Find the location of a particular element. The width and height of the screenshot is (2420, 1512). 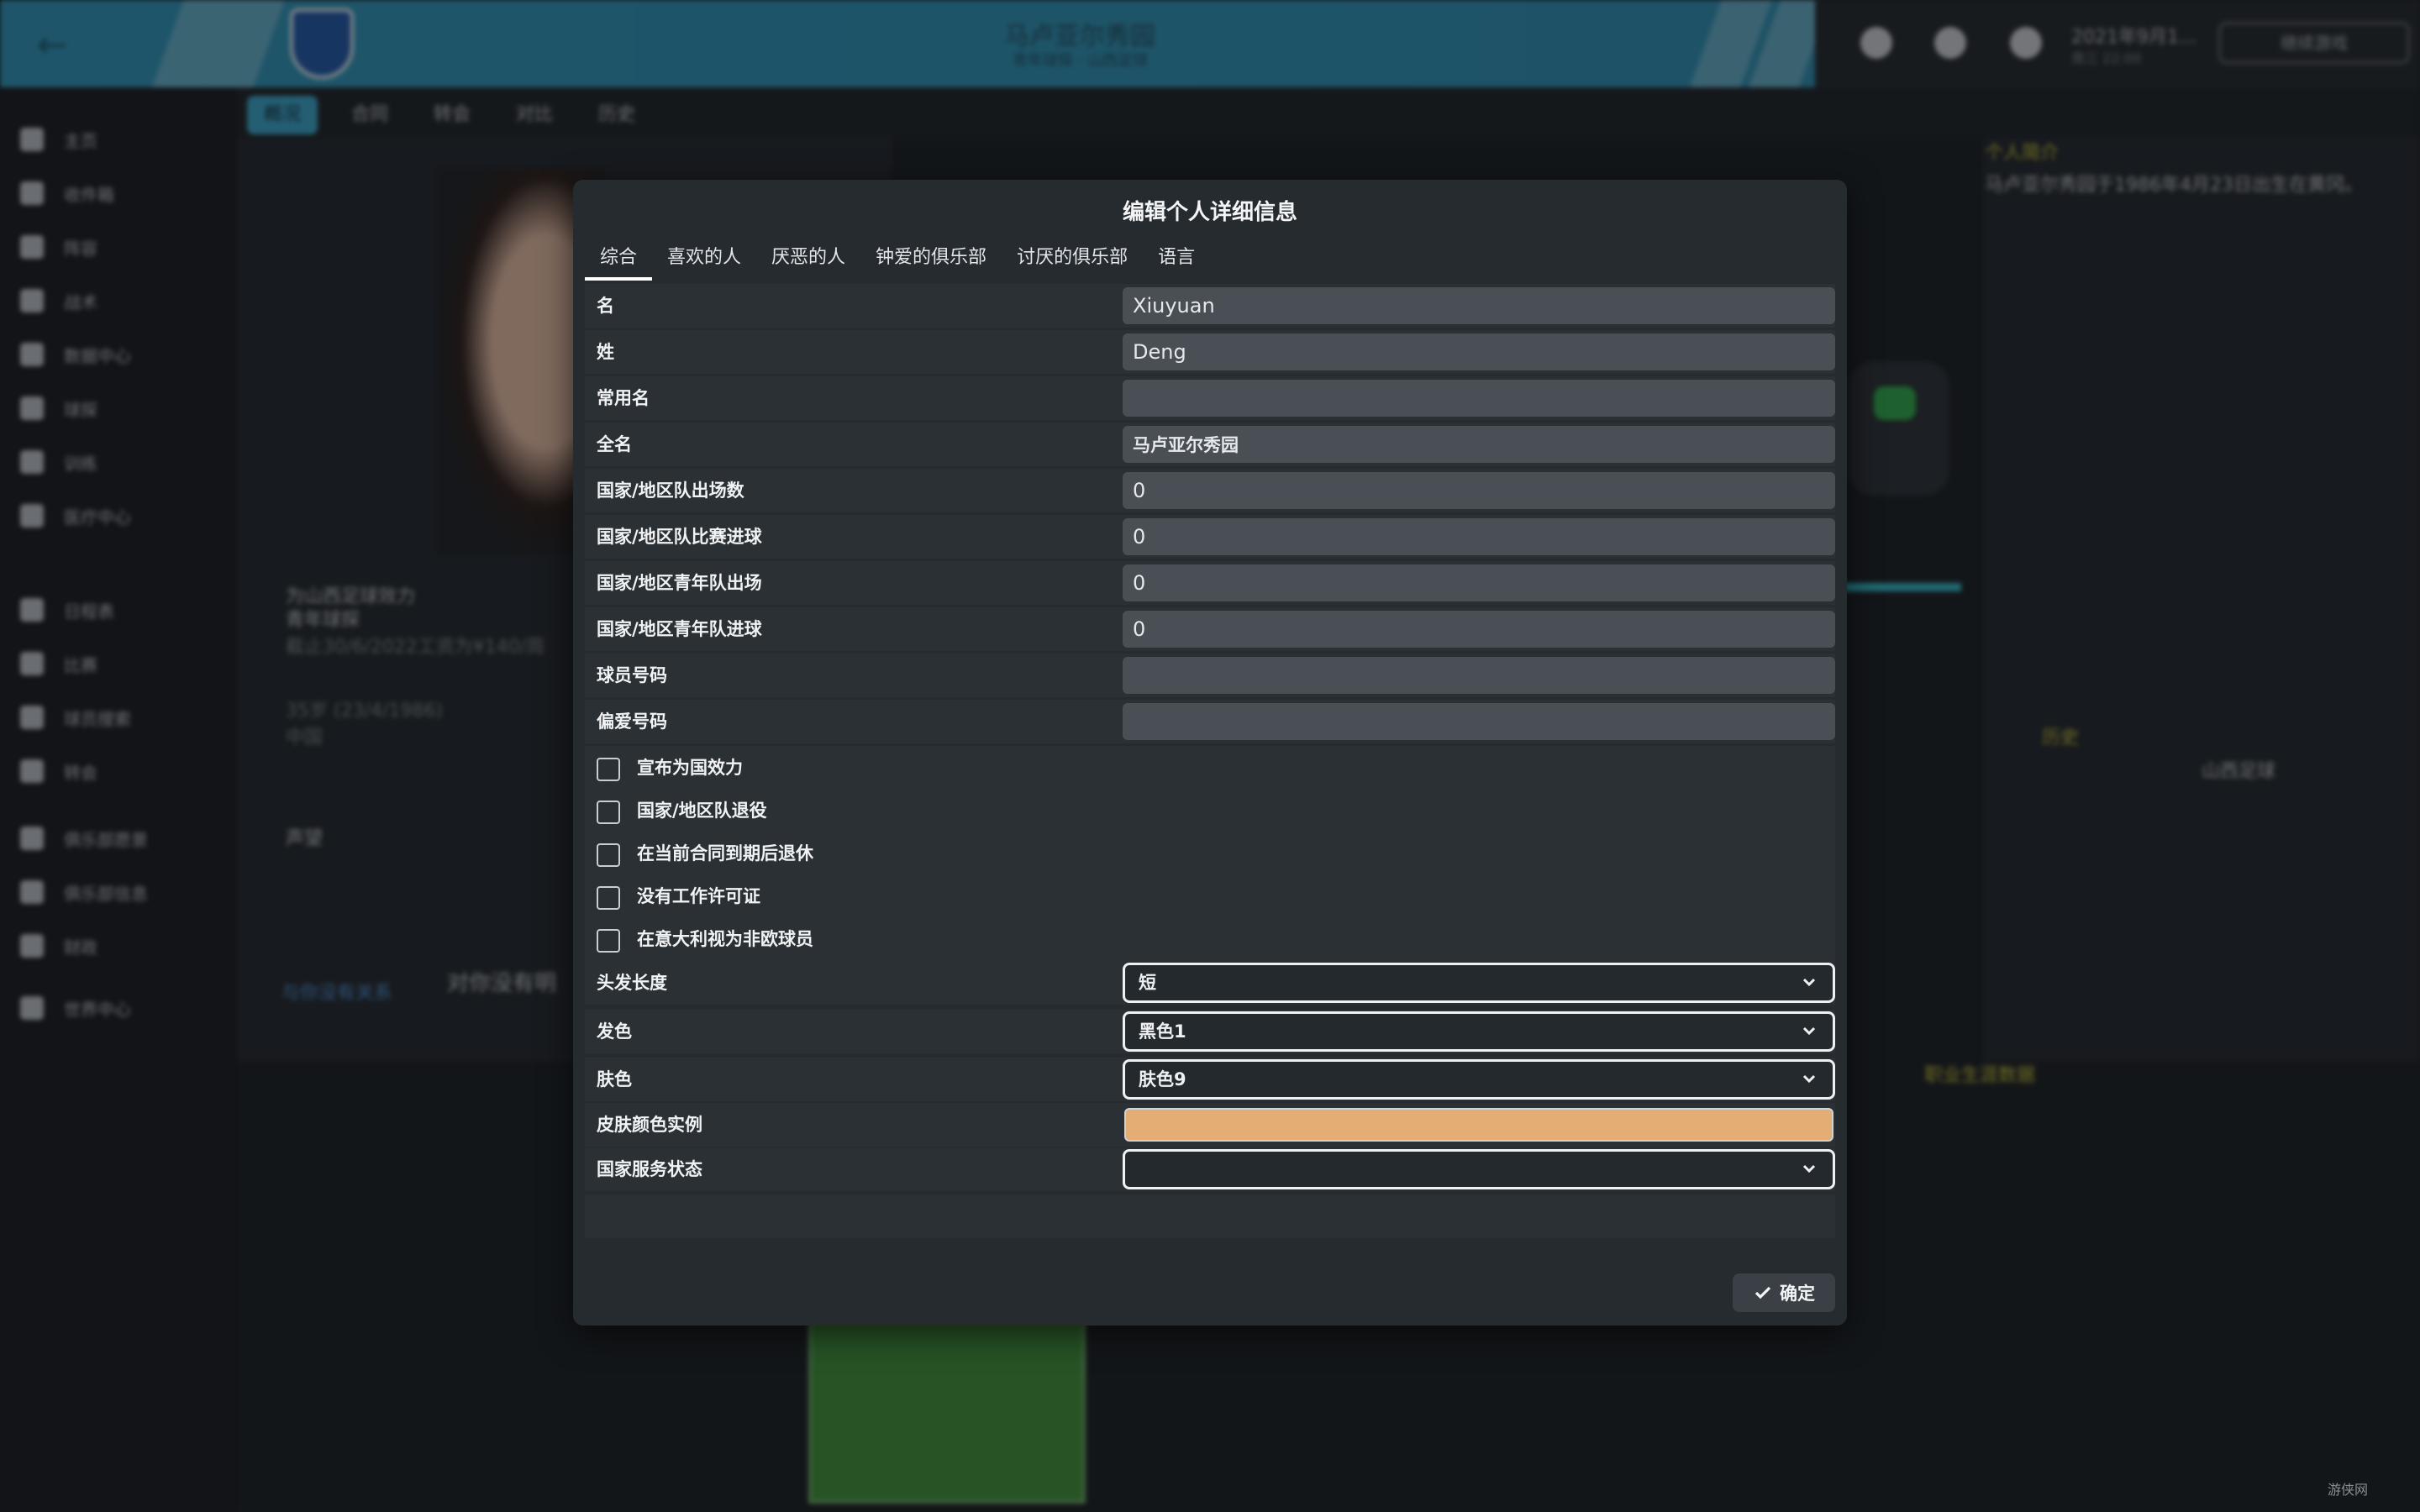

first-name-field is located at coordinates (1479, 305).